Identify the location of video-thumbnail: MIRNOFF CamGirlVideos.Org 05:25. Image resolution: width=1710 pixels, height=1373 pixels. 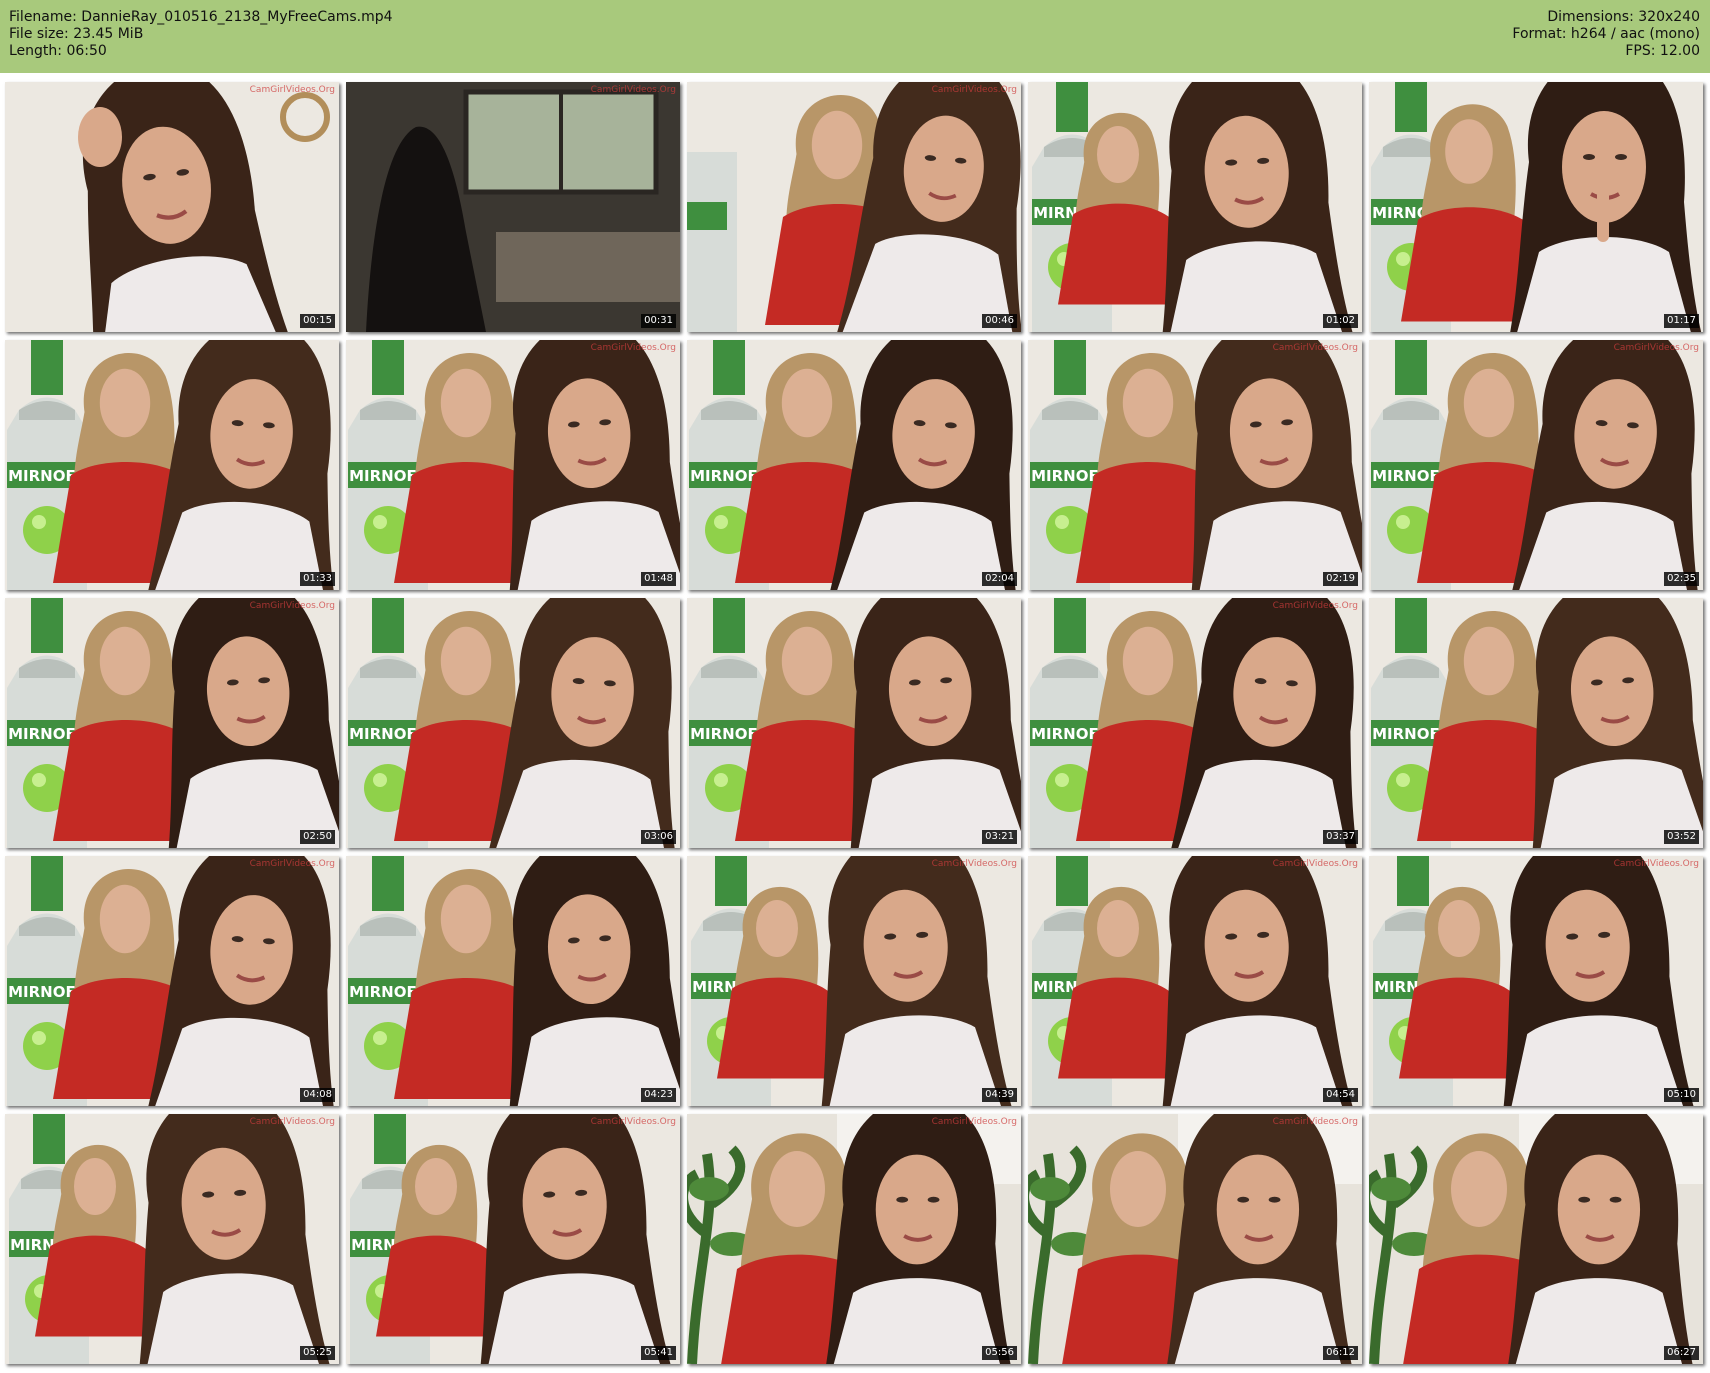
(172, 1239).